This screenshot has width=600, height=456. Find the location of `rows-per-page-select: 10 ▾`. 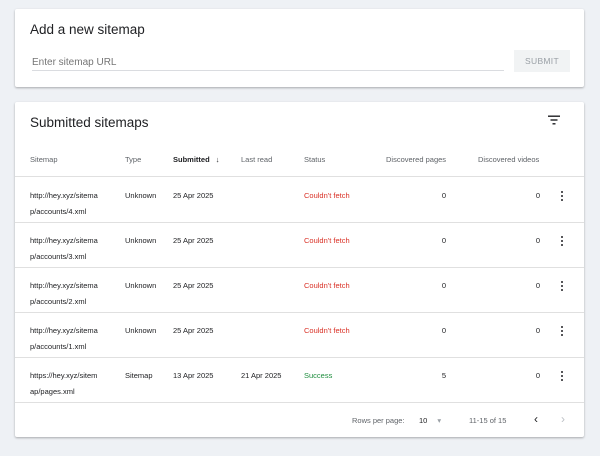

rows-per-page-select: 10 ▾ is located at coordinates (430, 420).